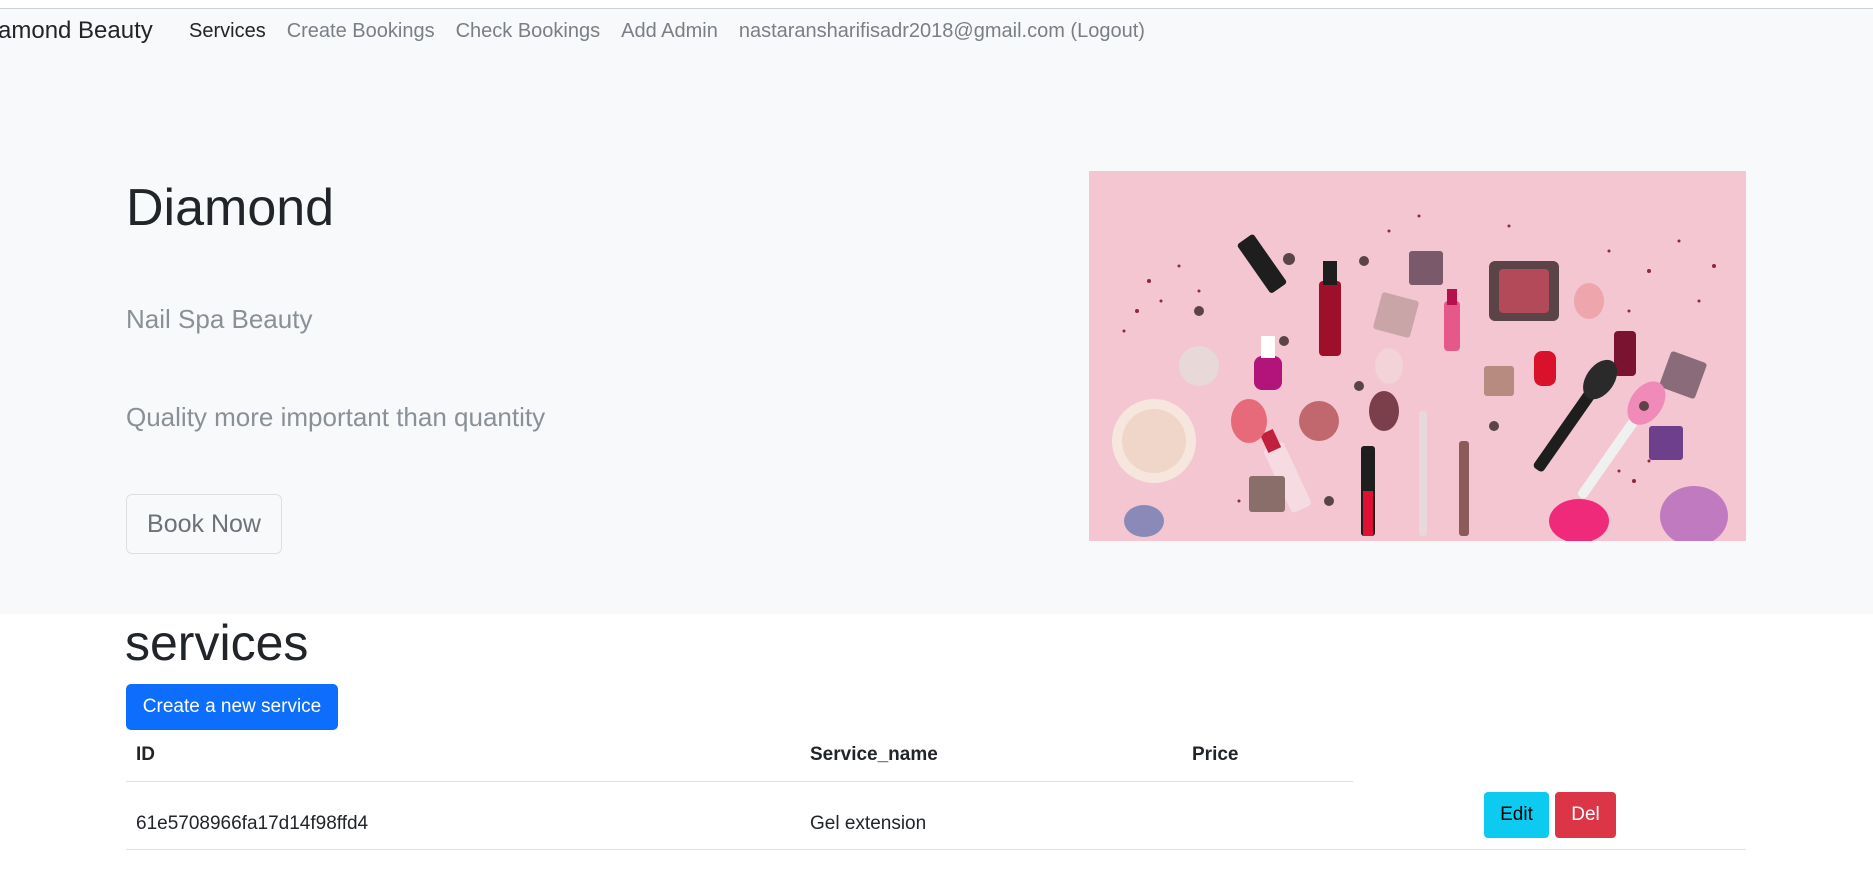  I want to click on navbar-brand: amond Beauty, so click(76, 31).